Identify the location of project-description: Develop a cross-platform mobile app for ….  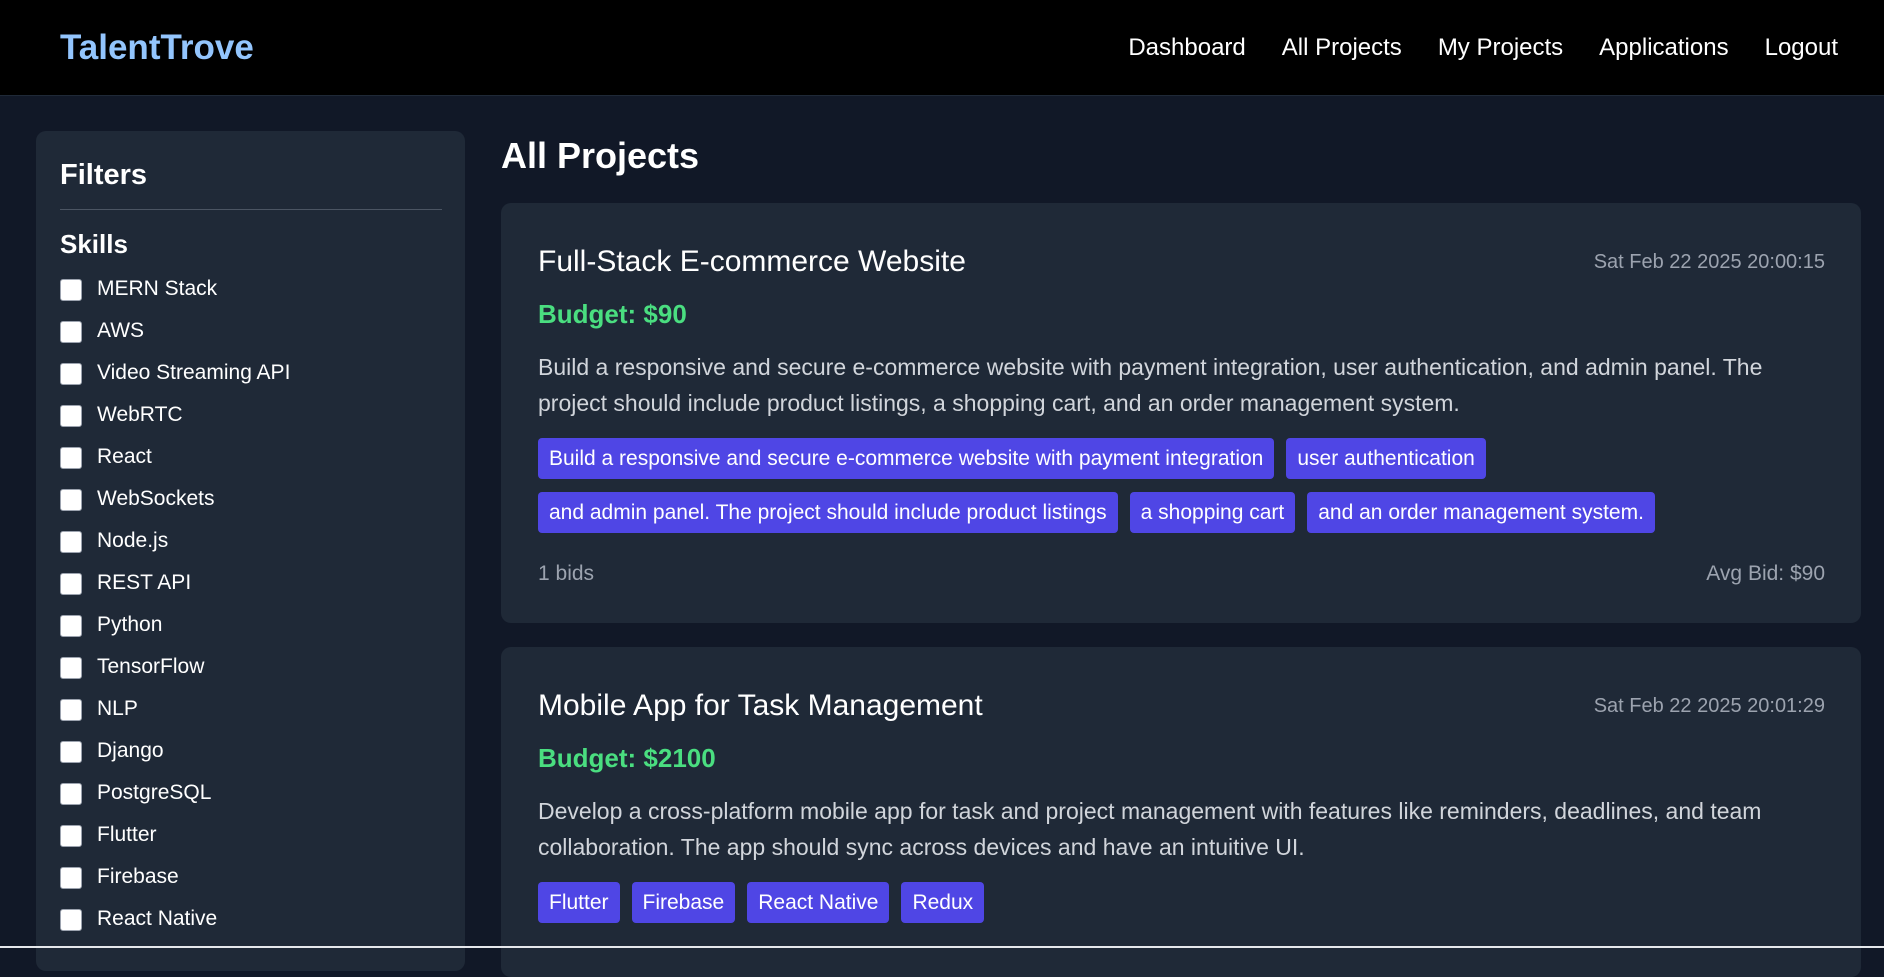
(1150, 829).